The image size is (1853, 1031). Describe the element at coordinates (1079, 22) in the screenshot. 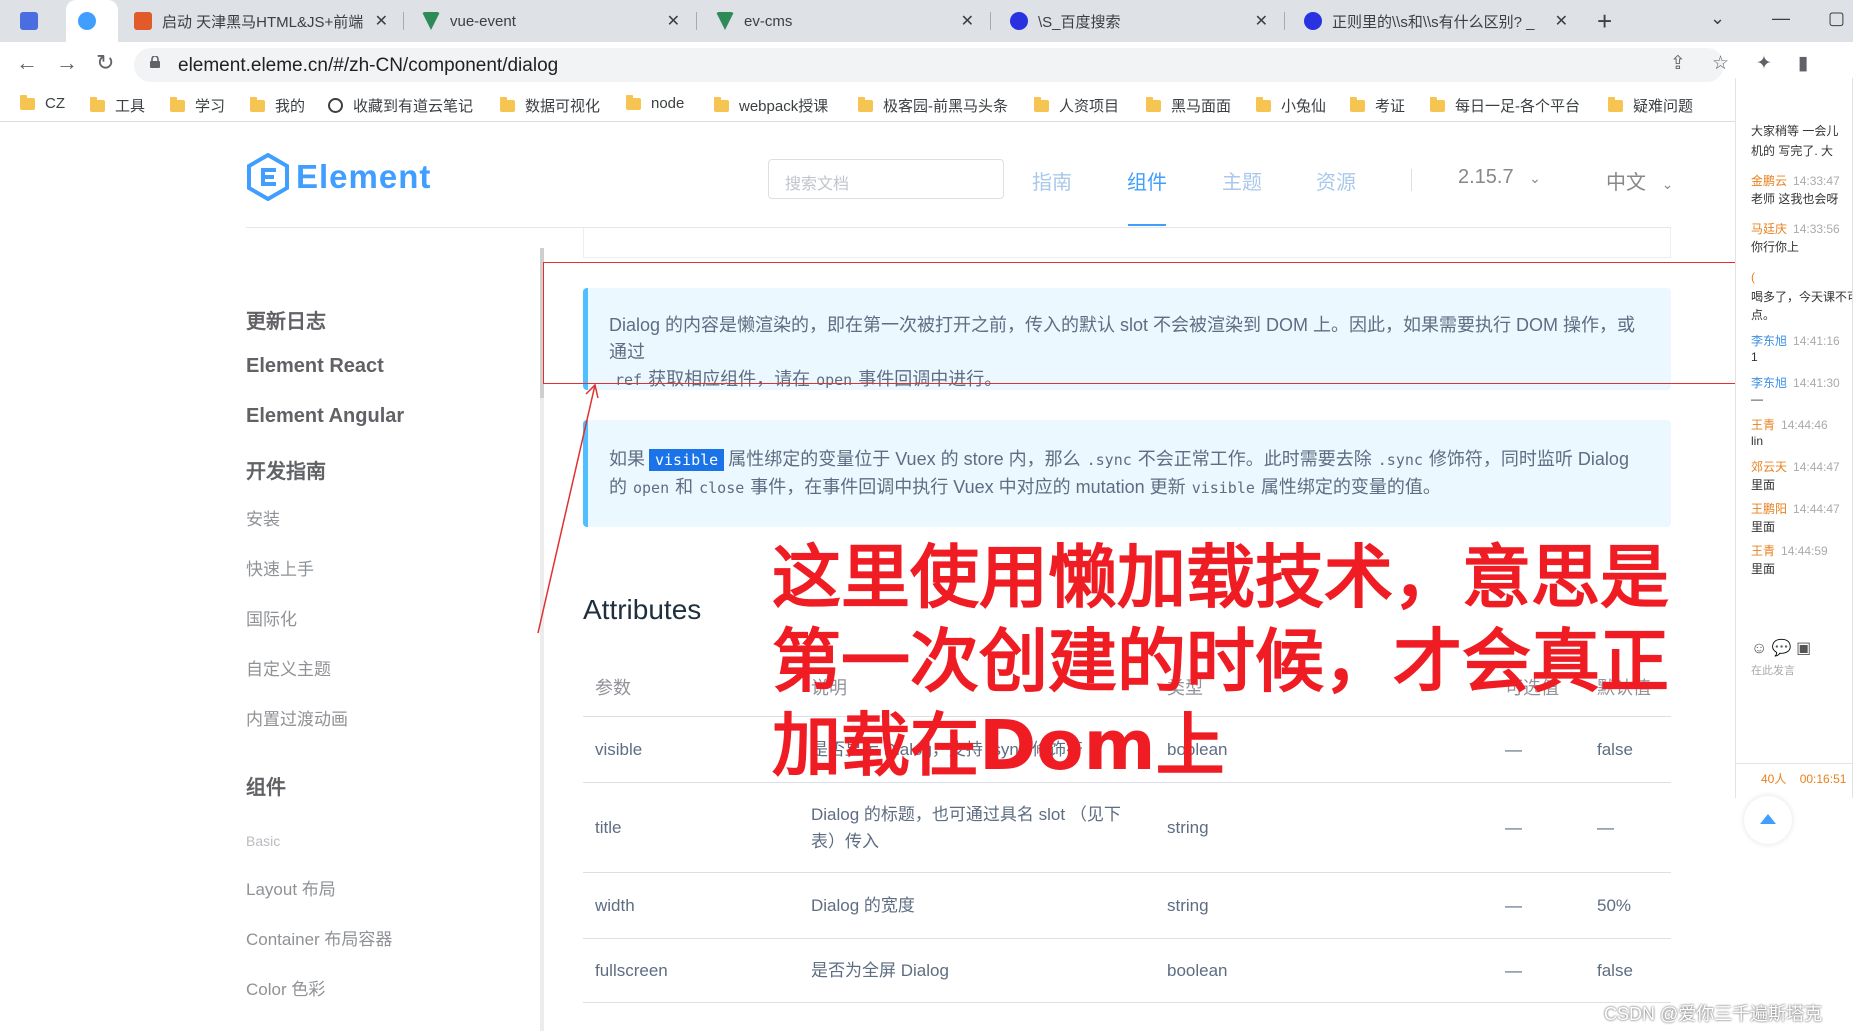

I see `tab-label: \S_百度搜索` at that location.